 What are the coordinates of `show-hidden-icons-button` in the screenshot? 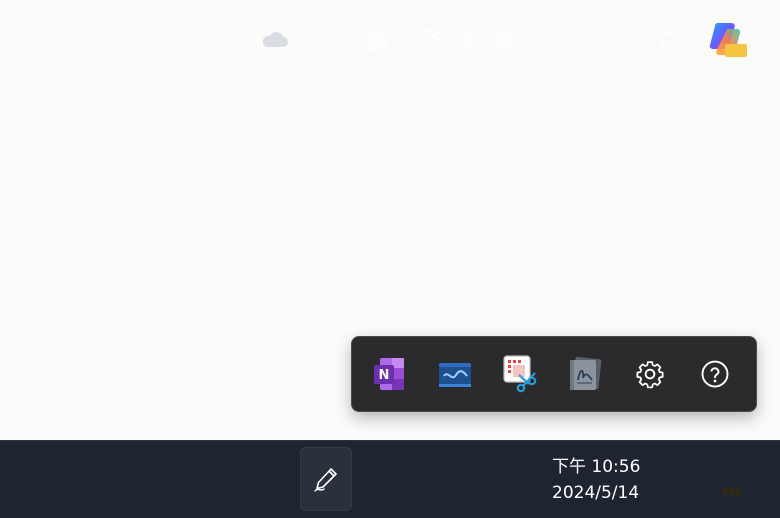 It's located at (222, 39).